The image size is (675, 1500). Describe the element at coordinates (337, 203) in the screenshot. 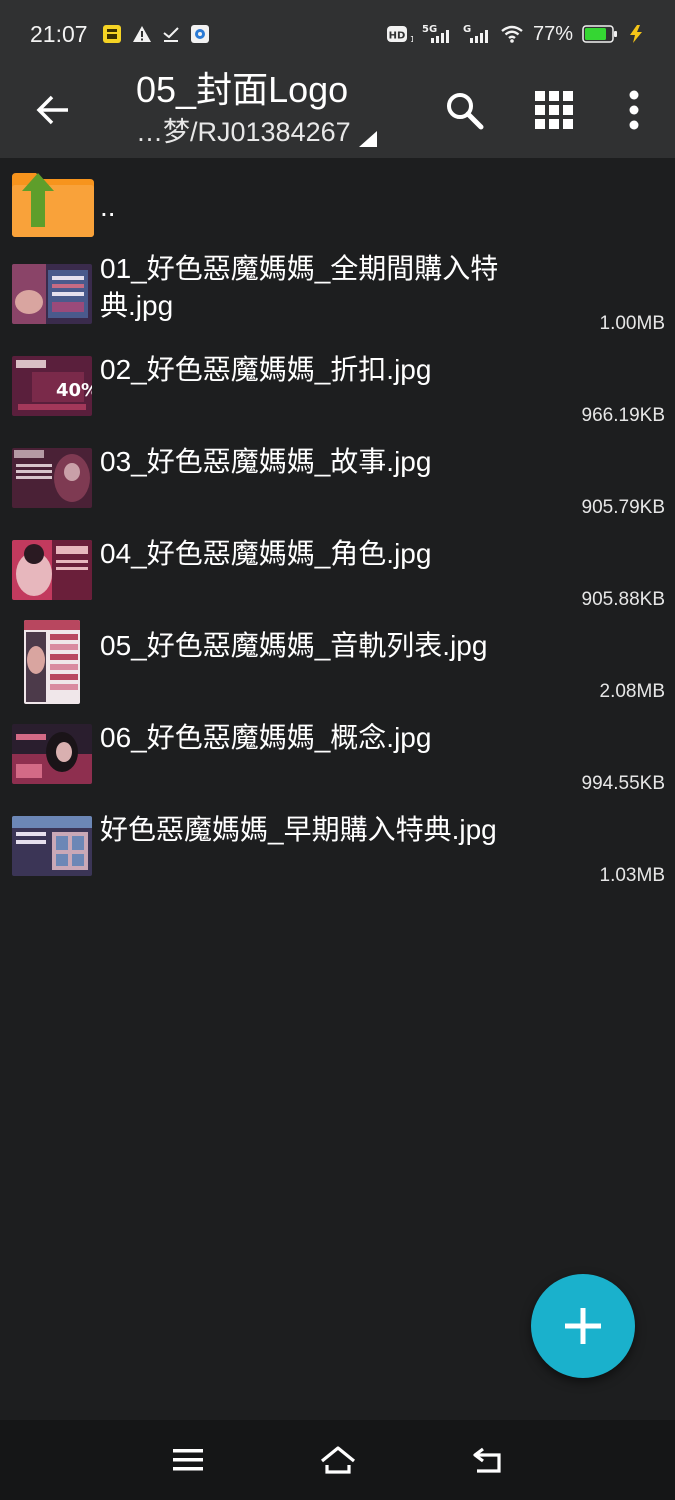

I see `list-item-parent-folder: ..` at that location.